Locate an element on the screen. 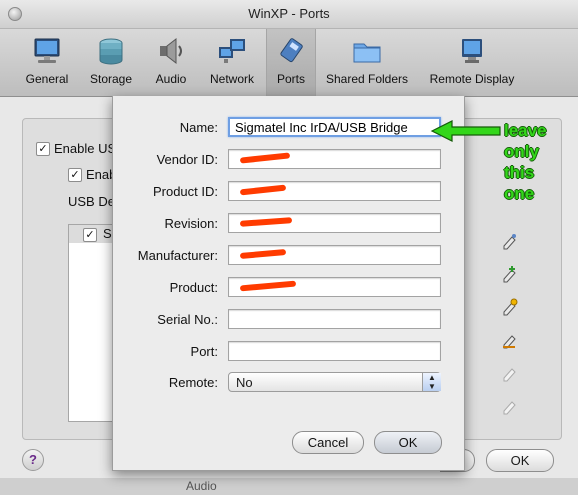  name-label: Name: is located at coordinates (198, 127).